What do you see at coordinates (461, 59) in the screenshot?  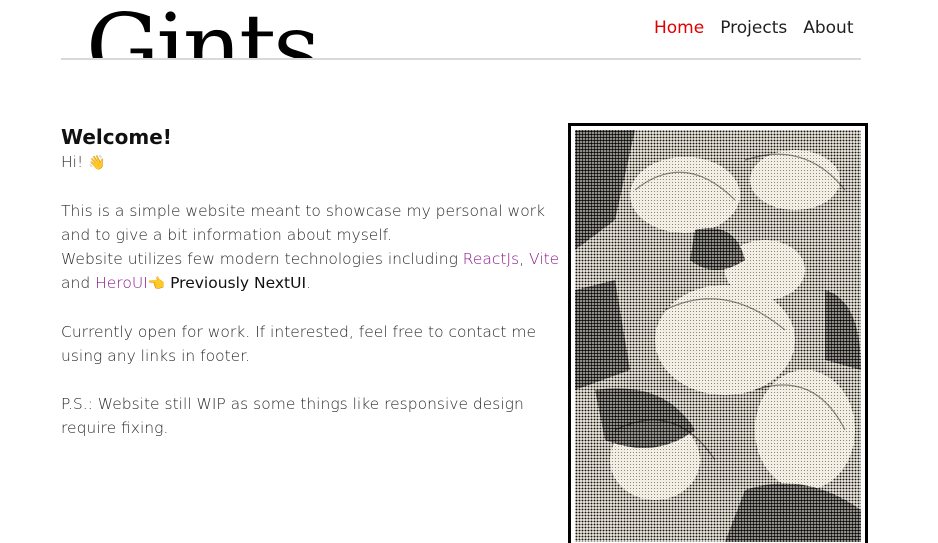 I see `header-divider` at bounding box center [461, 59].